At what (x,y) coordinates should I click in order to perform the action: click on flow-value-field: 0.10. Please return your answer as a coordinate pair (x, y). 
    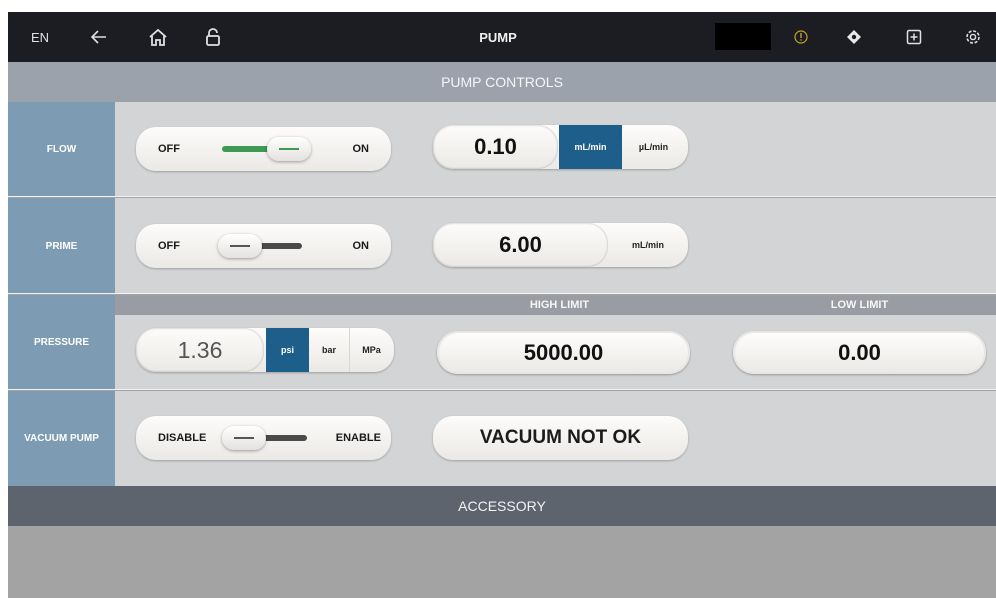
    Looking at the image, I should click on (495, 147).